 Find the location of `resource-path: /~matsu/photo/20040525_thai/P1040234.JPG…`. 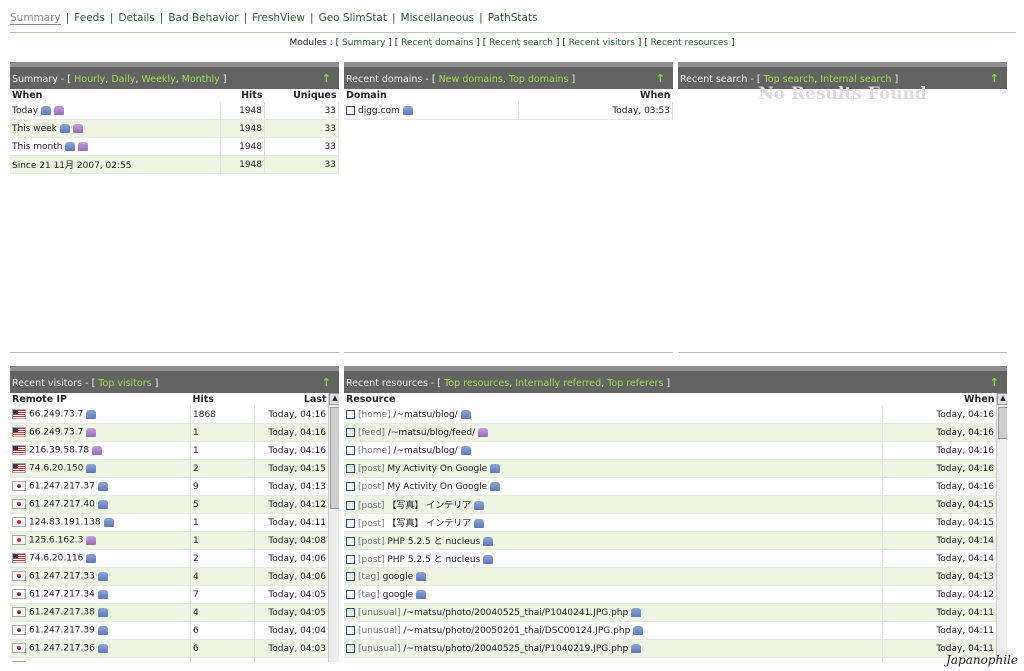

resource-path: /~matsu/photo/20040525_thai/P1040234.JPG… is located at coordinates (515, 662).